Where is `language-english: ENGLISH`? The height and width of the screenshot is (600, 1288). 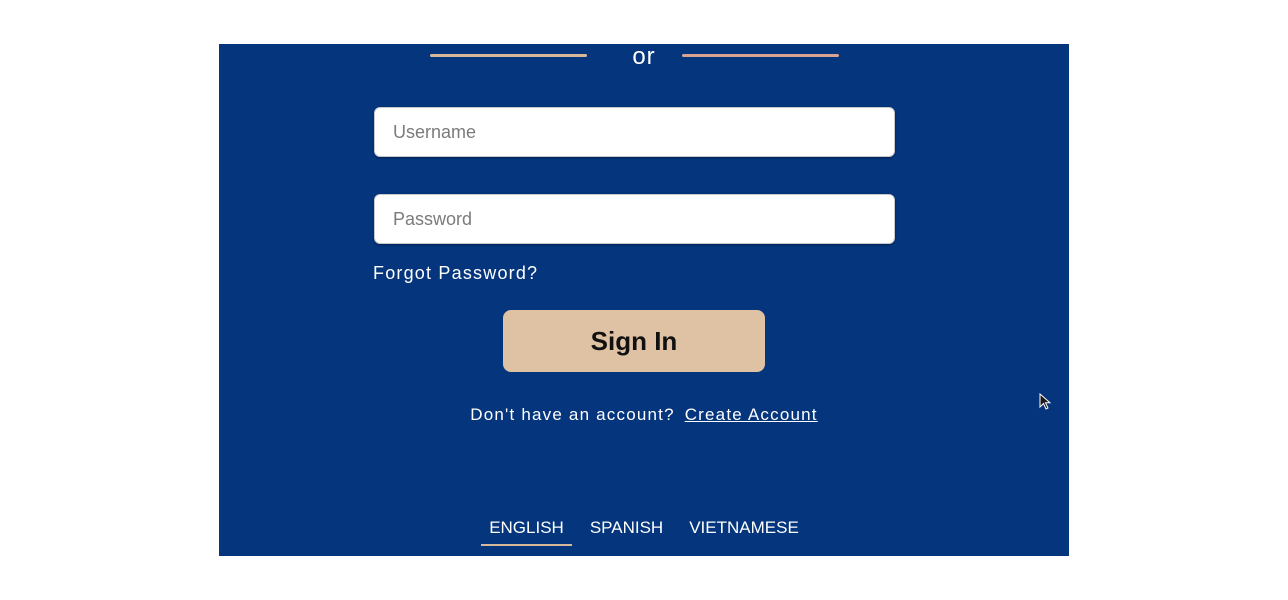
language-english: ENGLISH is located at coordinates (526, 532).